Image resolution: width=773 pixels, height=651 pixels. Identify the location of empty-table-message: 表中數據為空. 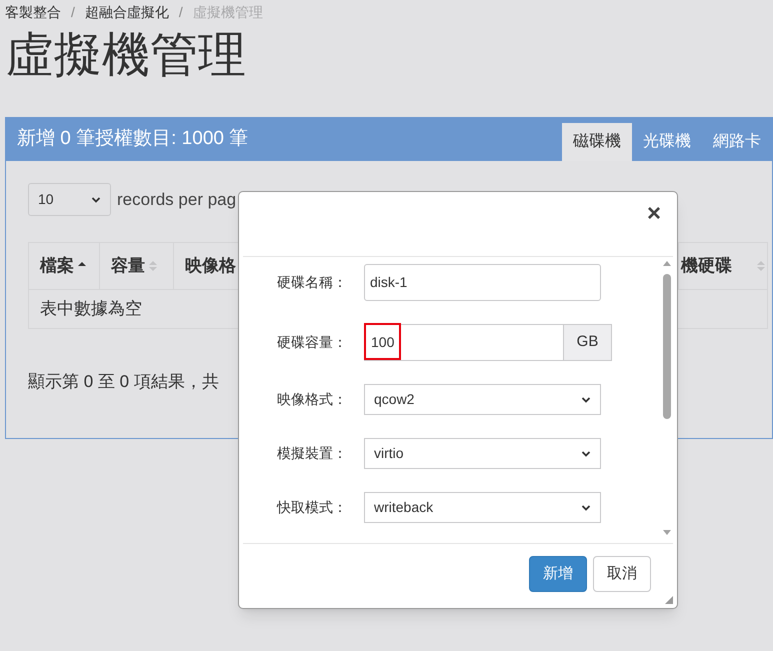
(91, 309).